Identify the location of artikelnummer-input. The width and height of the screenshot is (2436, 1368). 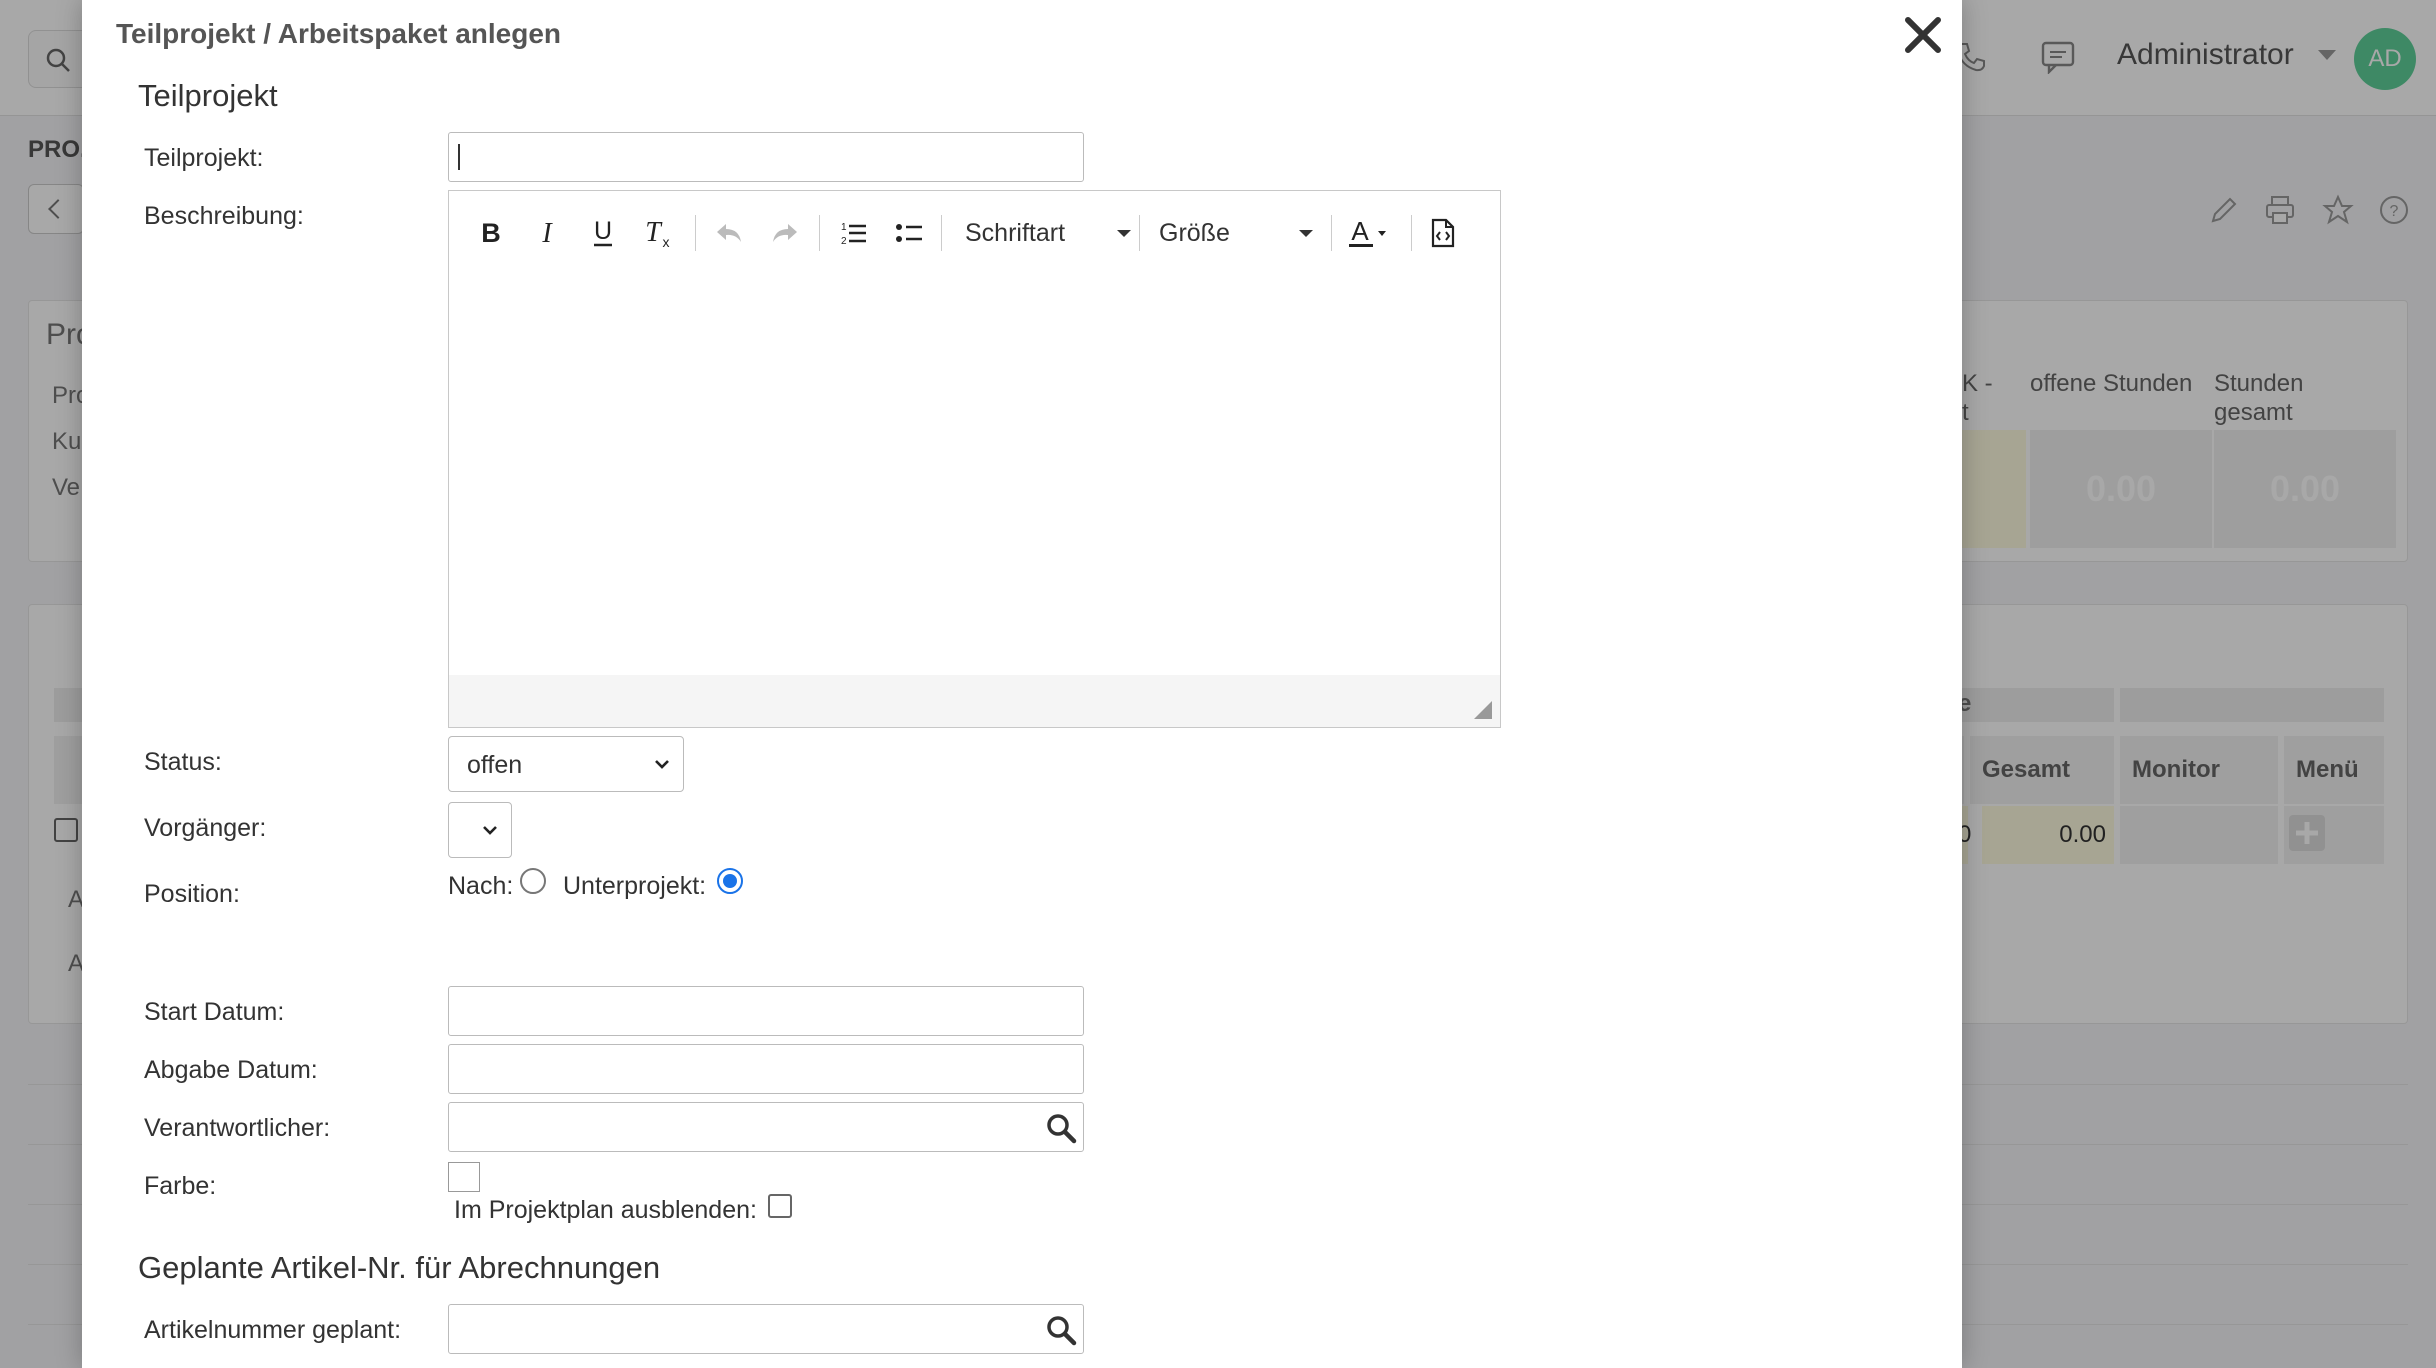
(739, 1329).